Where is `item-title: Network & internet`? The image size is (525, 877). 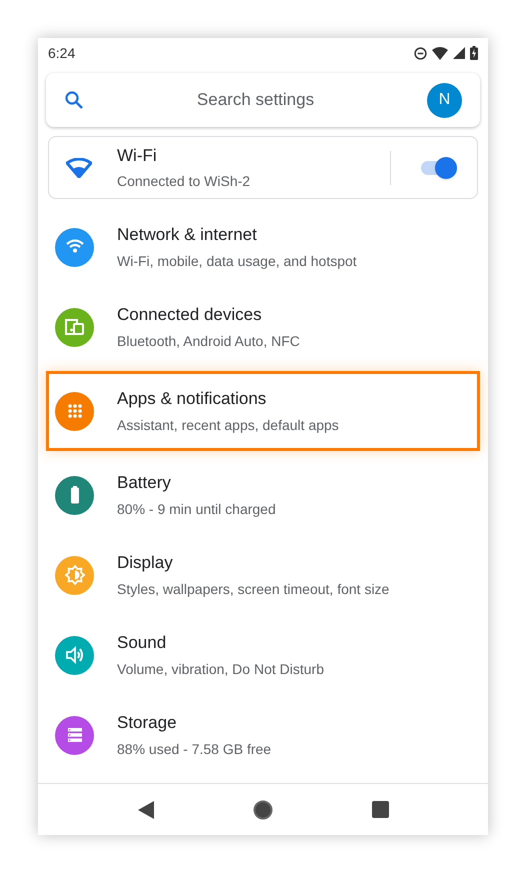 item-title: Network & internet is located at coordinates (187, 235).